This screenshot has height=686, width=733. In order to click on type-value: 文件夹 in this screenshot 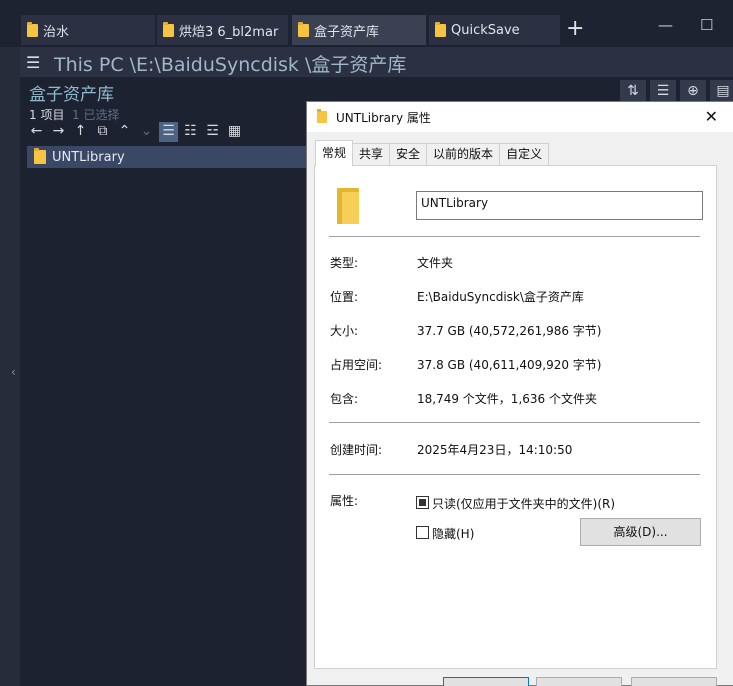, I will do `click(435, 263)`.